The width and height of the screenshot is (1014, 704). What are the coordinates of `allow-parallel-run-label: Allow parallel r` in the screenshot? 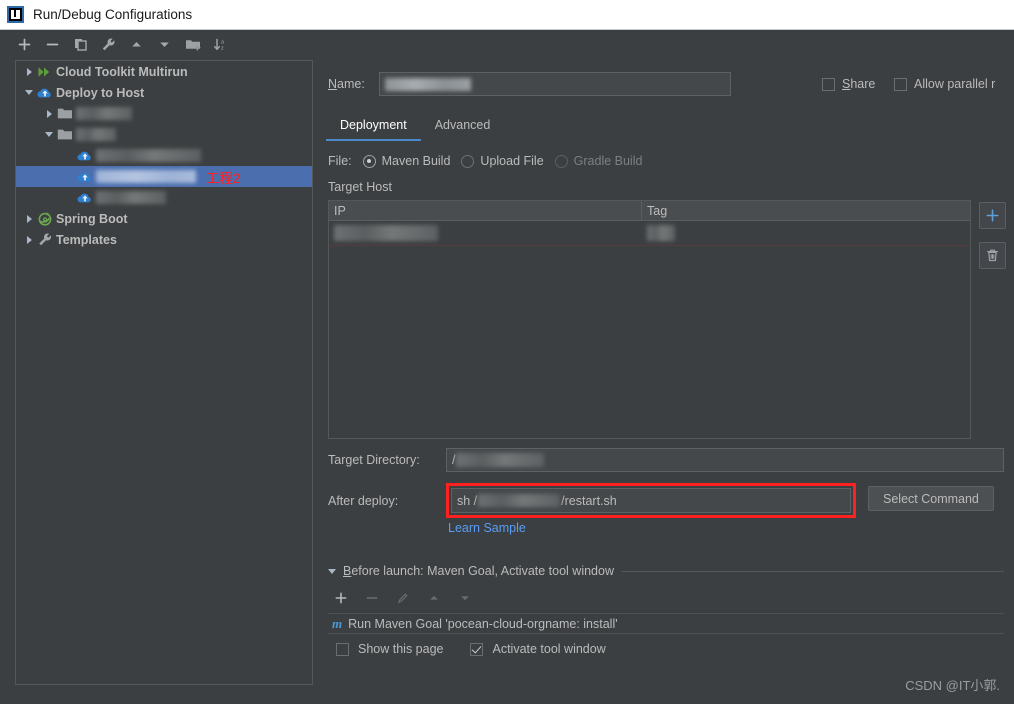 It's located at (955, 84).